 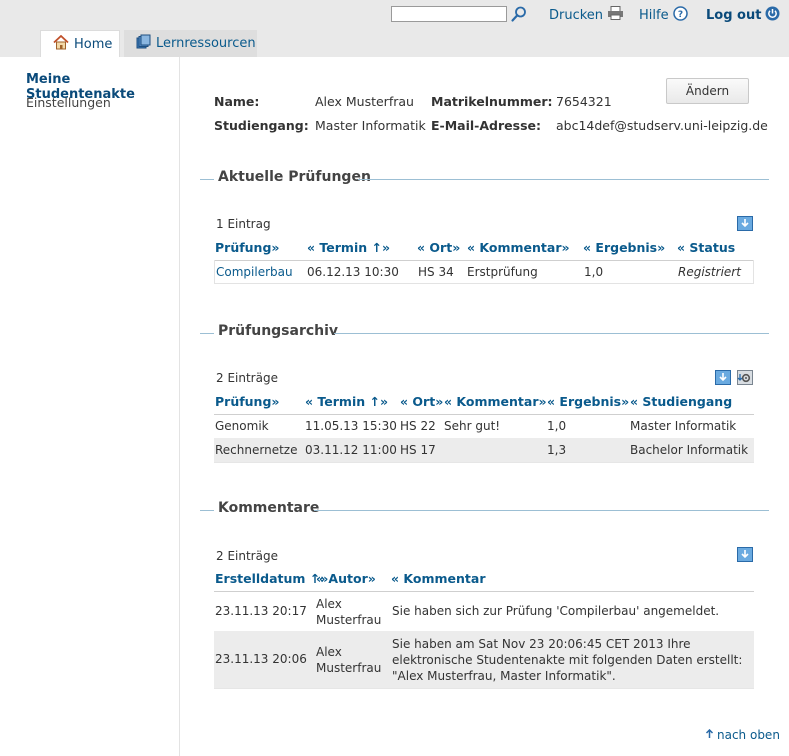 I want to click on tab-lernressourcen: Lernressourcen, so click(x=190, y=43).